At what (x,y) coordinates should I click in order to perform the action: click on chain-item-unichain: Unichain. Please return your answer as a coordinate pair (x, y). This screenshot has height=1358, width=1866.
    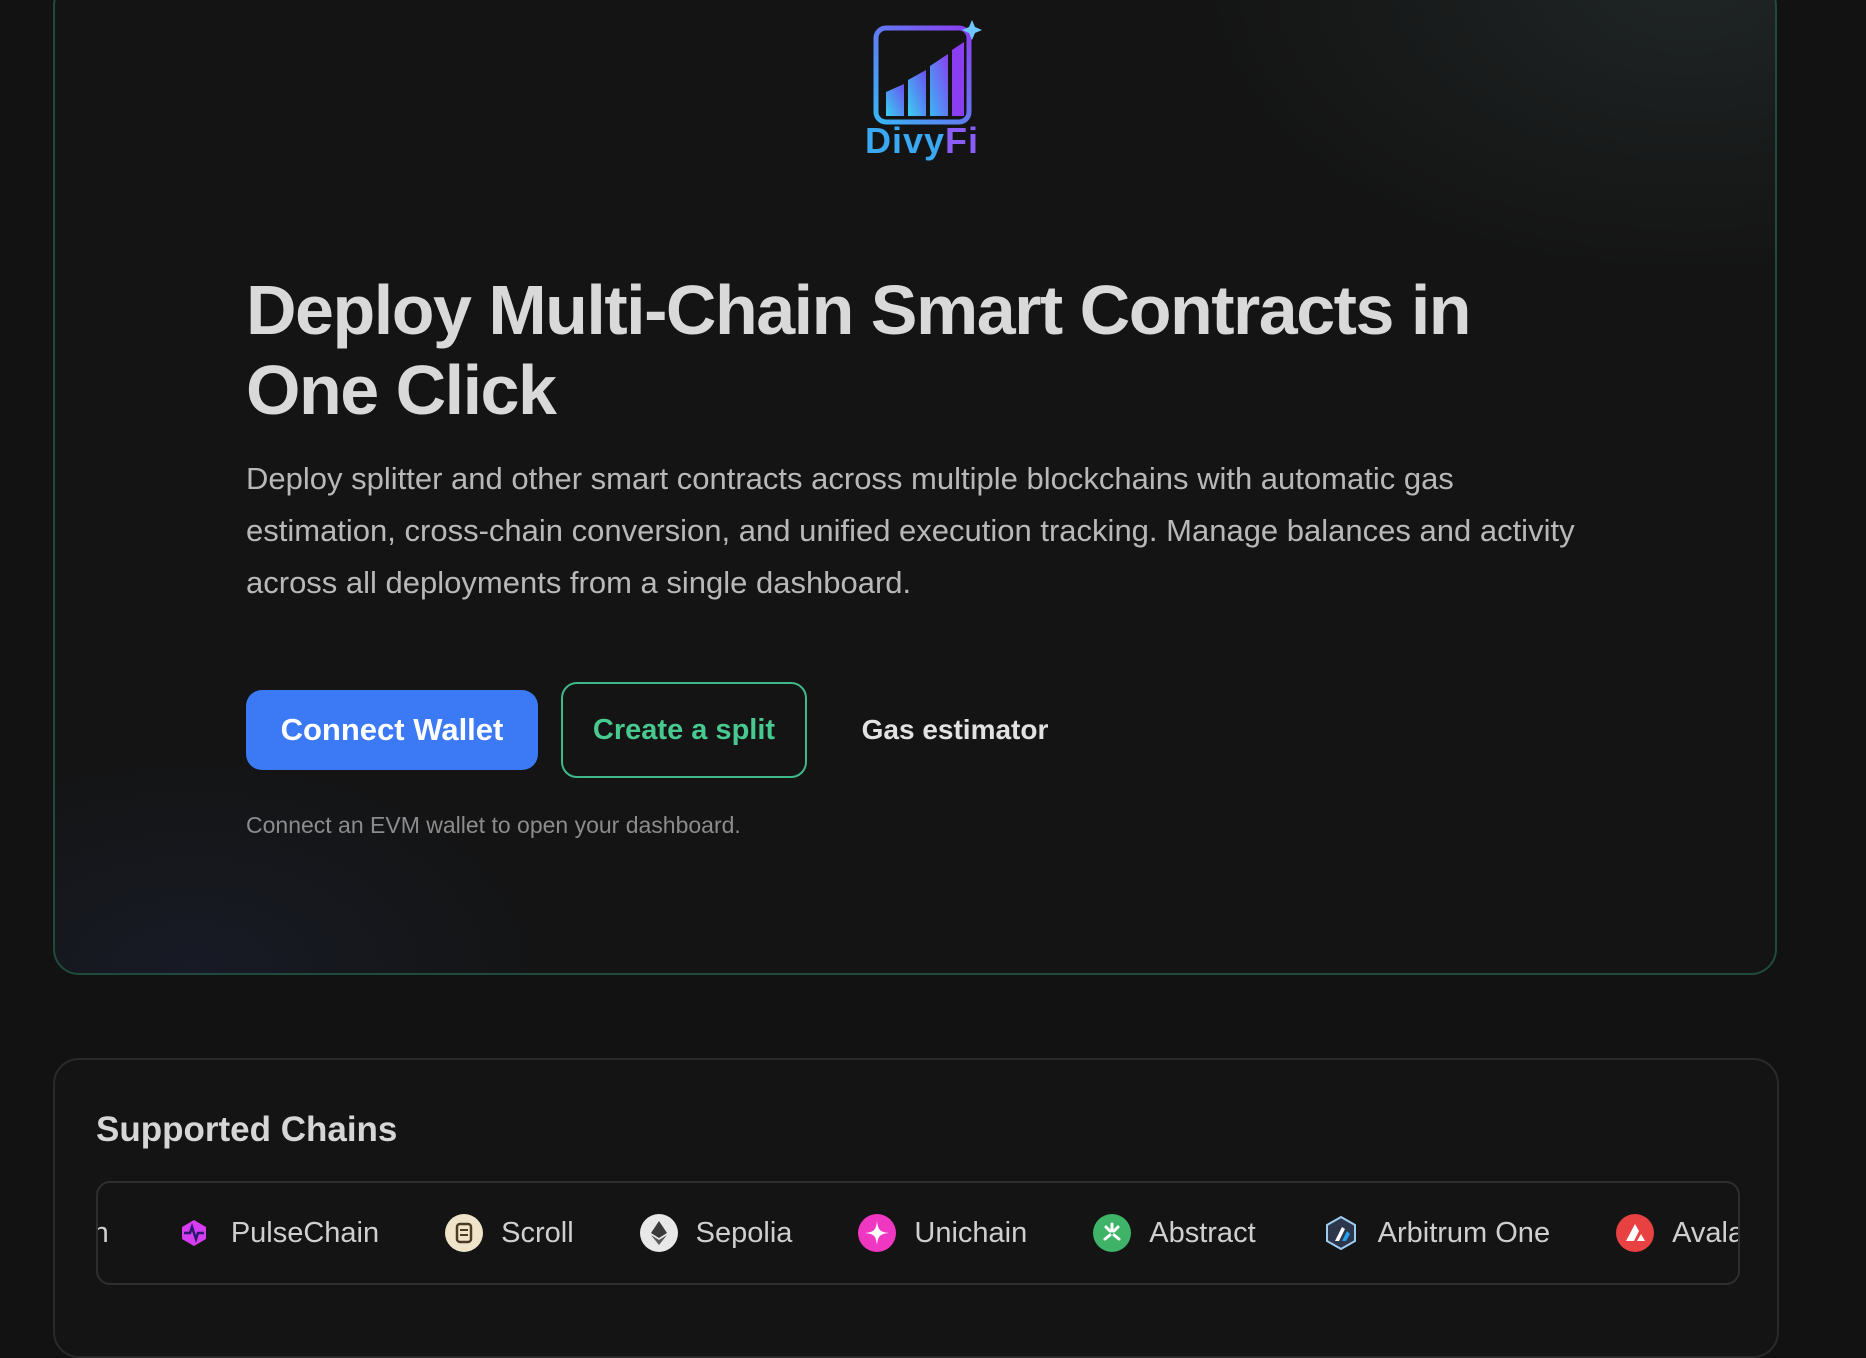
    Looking at the image, I should click on (942, 1233).